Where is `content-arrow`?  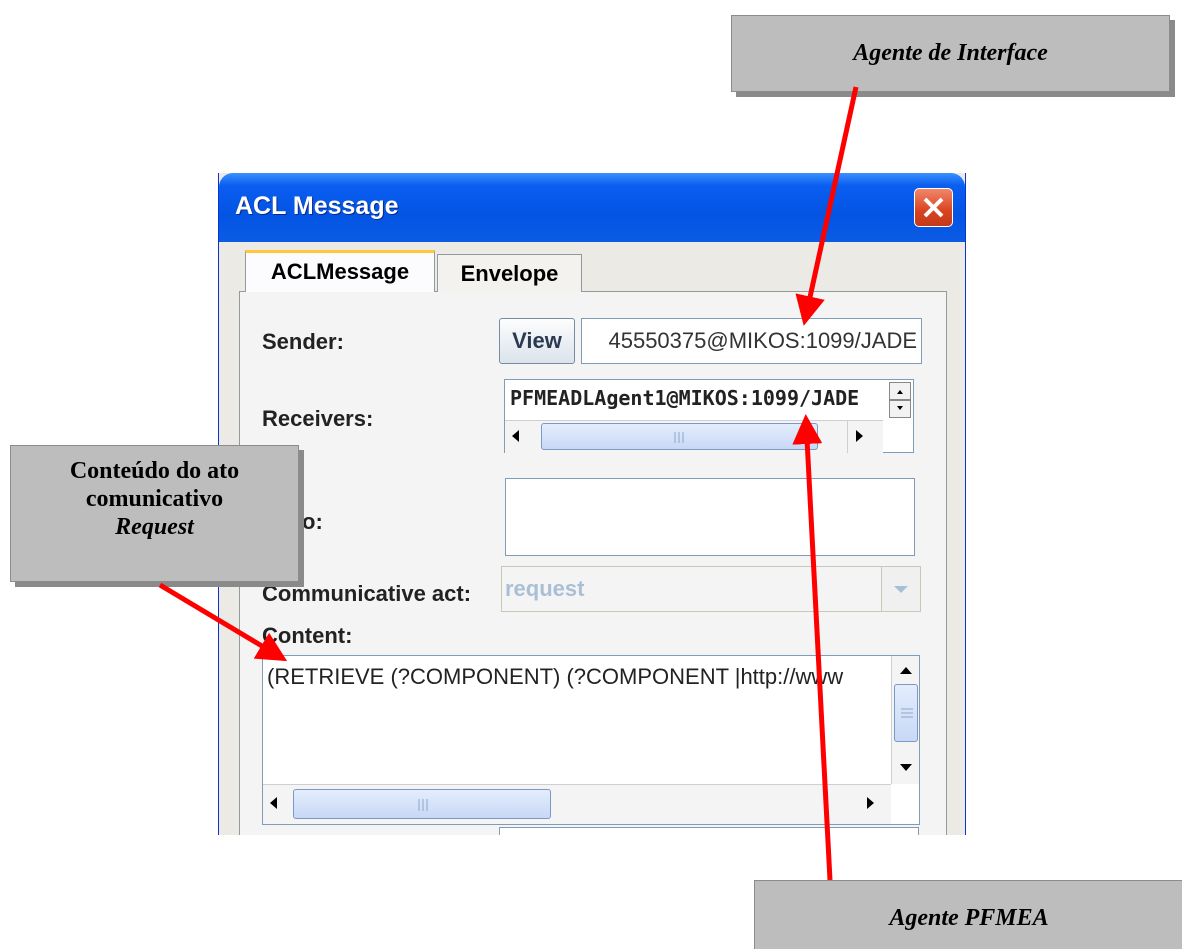 content-arrow is located at coordinates (223, 622).